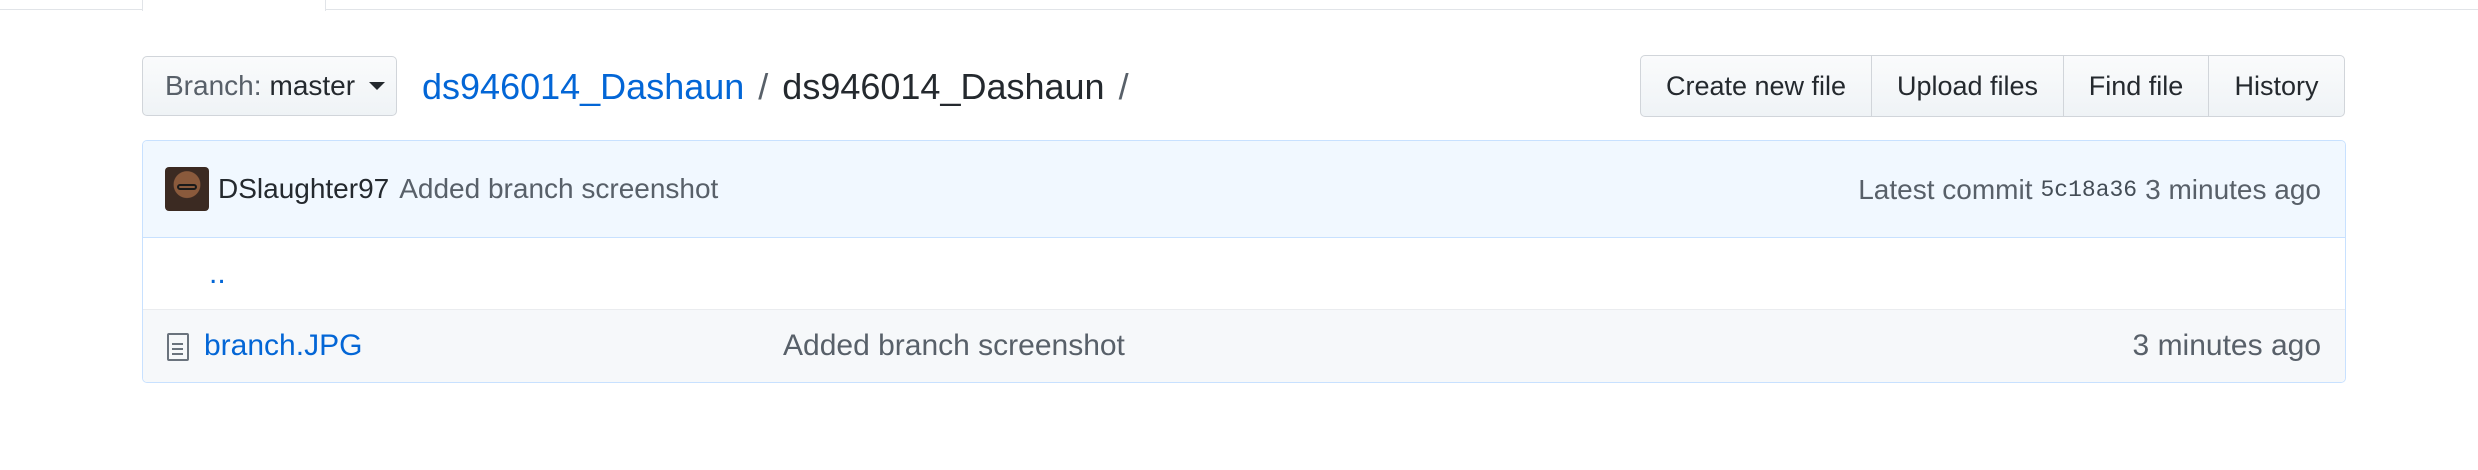 Image resolution: width=2478 pixels, height=470 pixels. I want to click on parent-directory-link: .., so click(217, 274).